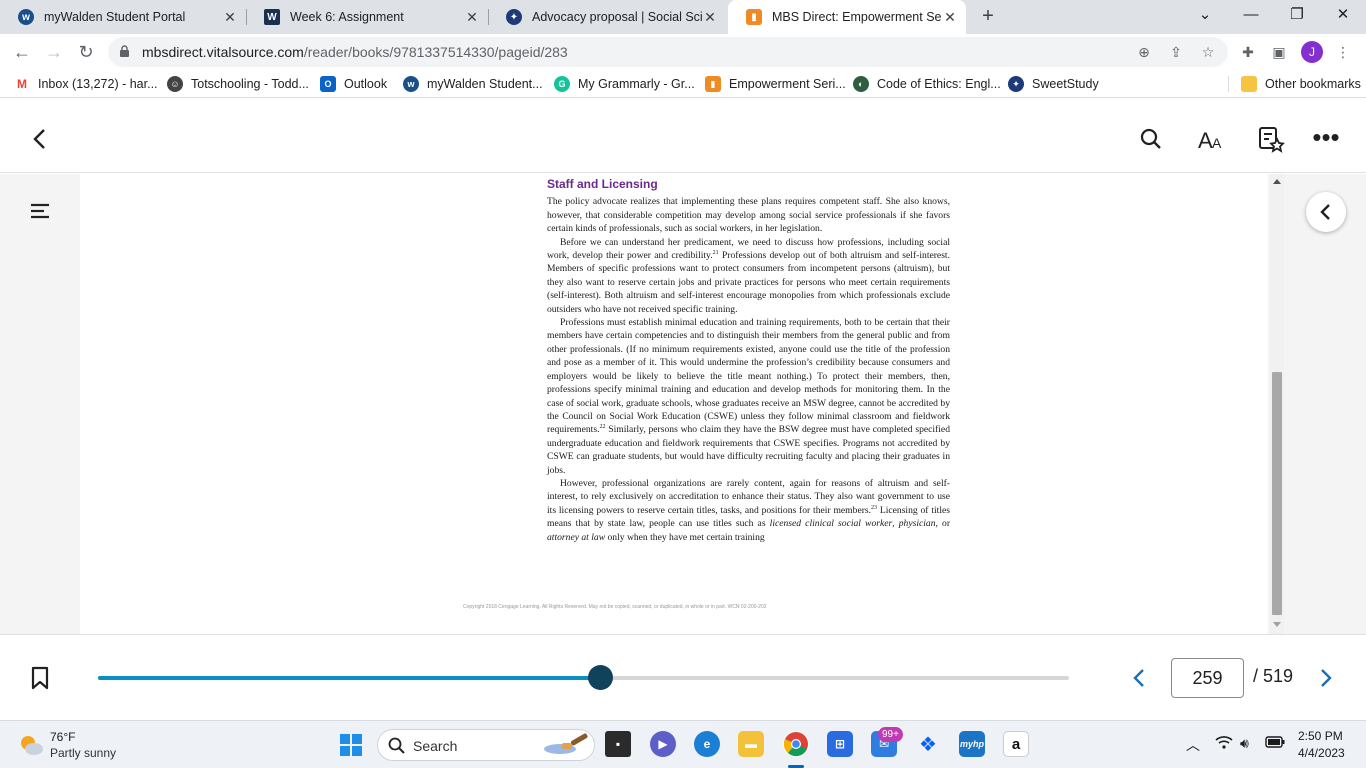 This screenshot has width=1366, height=768. I want to click on reload-icon: ↻, so click(86, 52).